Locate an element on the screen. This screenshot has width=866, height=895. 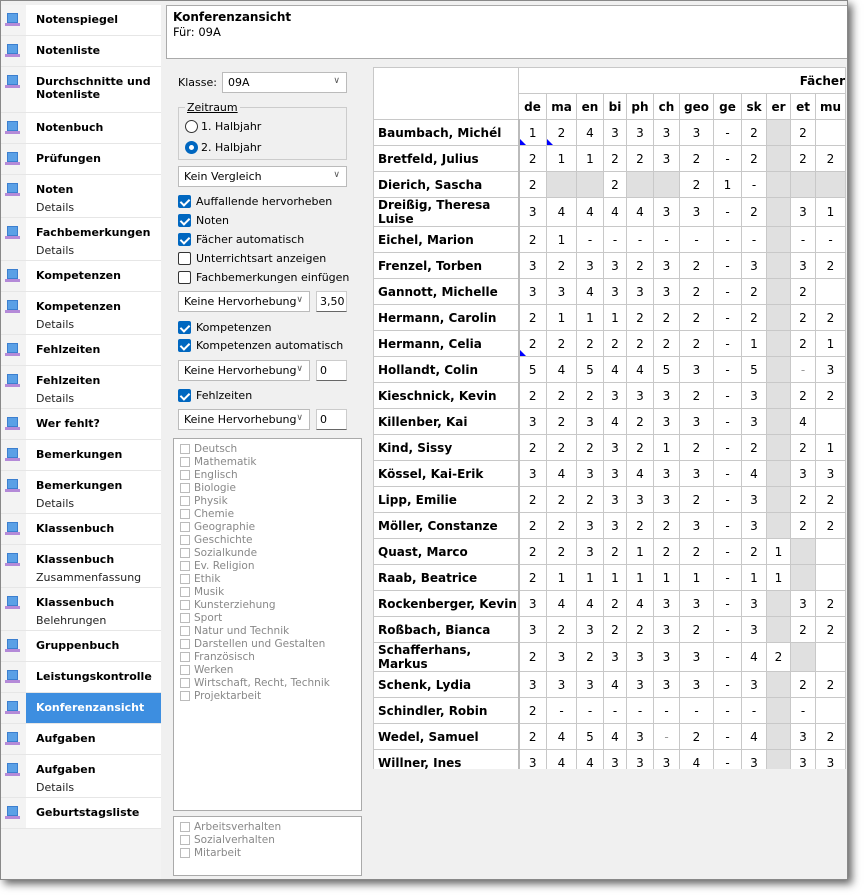
table-row: Hollandt, Colin 5 4 5 4 4 5 3-5-3 is located at coordinates (609, 369).